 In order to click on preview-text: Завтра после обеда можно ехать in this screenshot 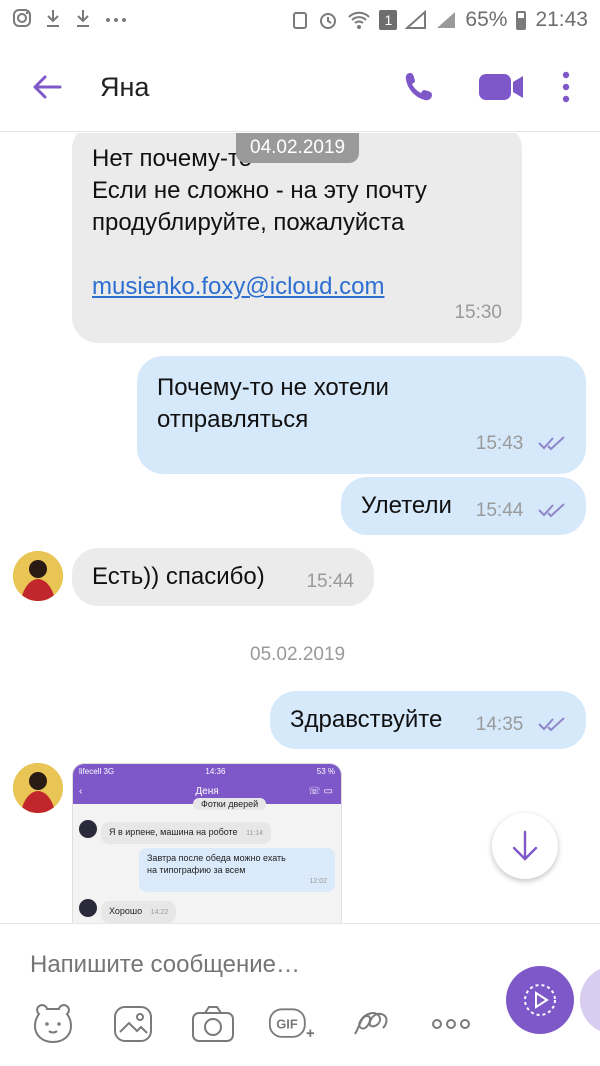, I will do `click(216, 858)`.